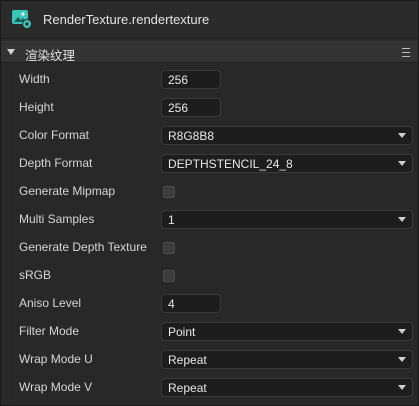  What do you see at coordinates (56, 359) in the screenshot?
I see `wrap-mode-u-label: Wrap Mode U` at bounding box center [56, 359].